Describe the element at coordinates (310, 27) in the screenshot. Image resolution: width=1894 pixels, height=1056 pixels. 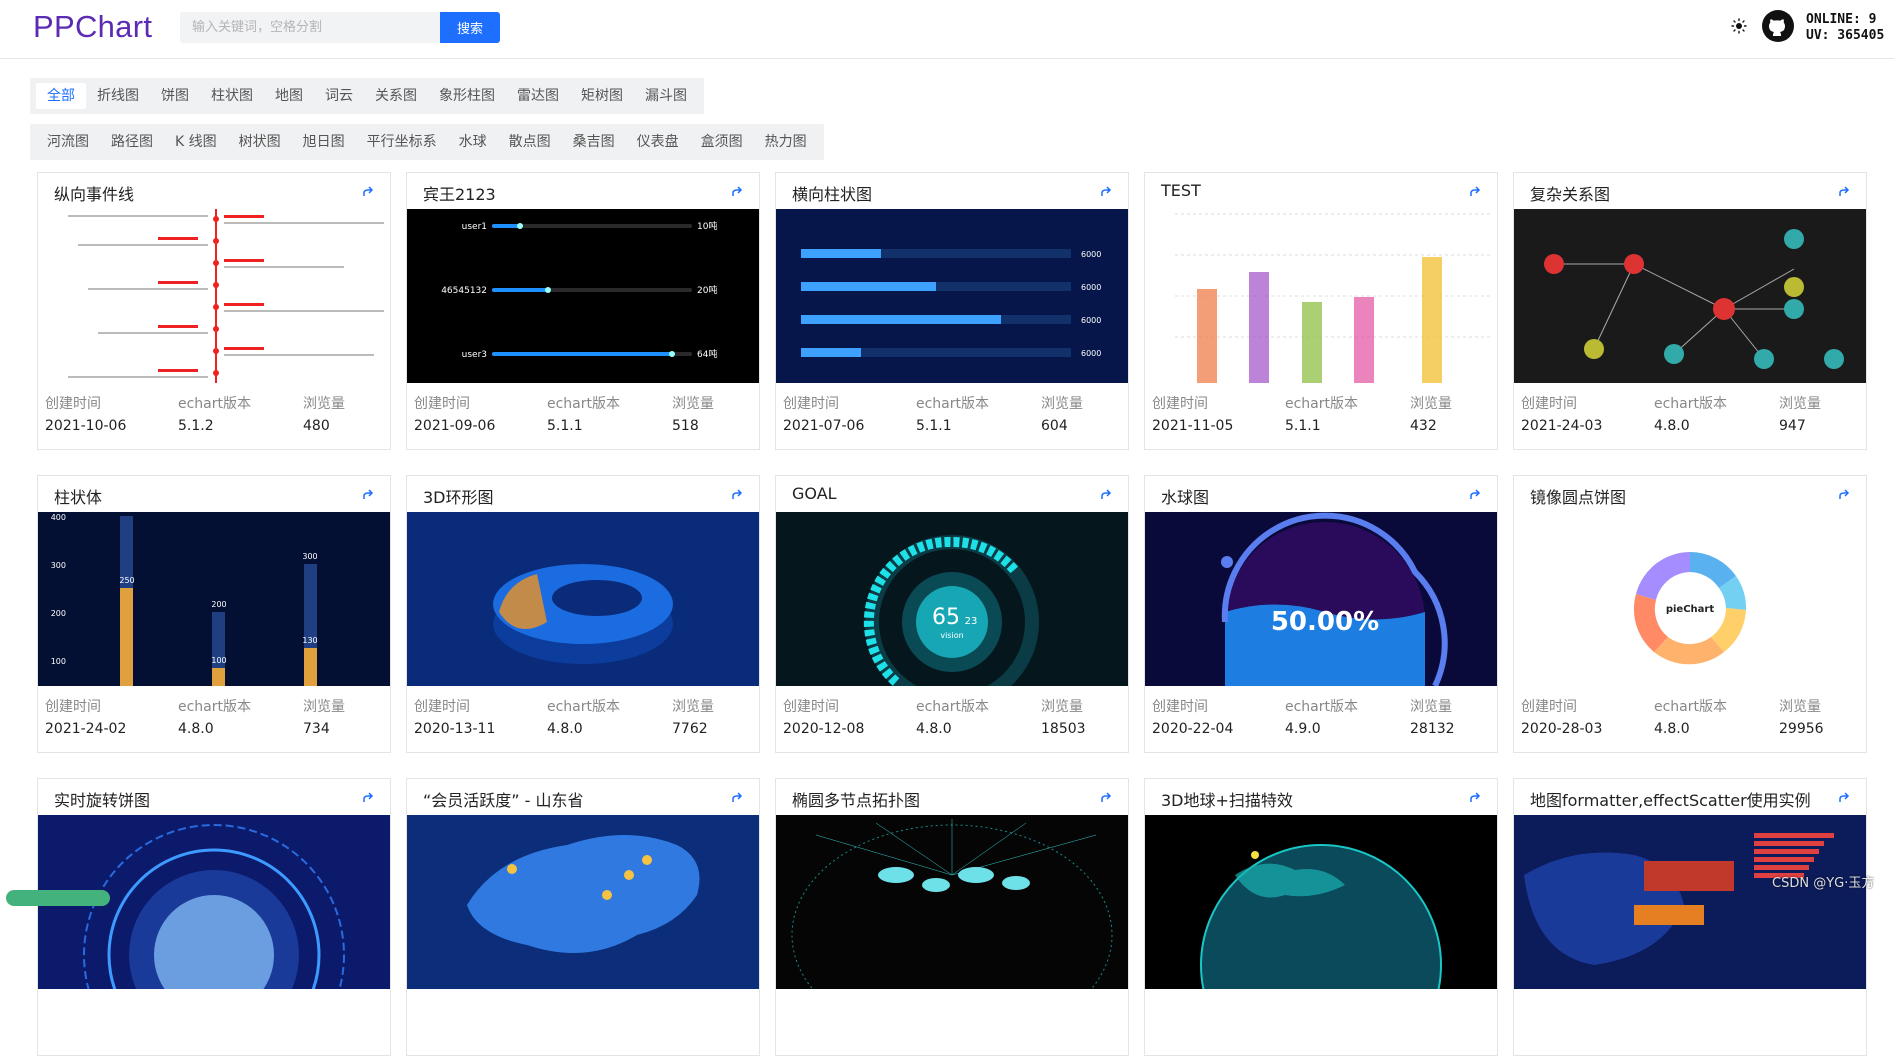
I see `search-input` at that location.